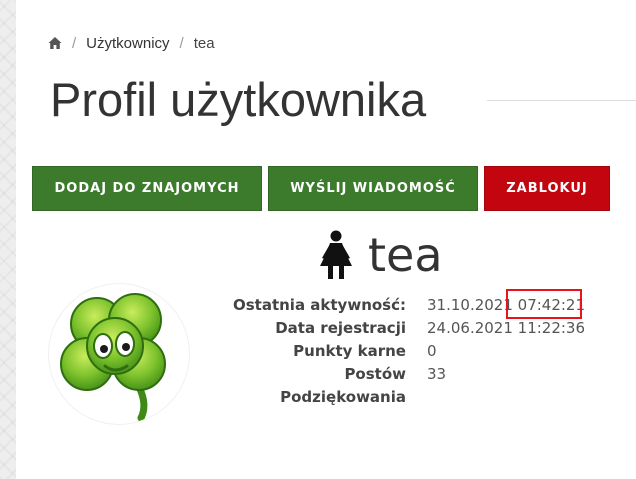 This screenshot has width=636, height=479. I want to click on send-message-button: WYŚLIJ WIADOMOŚĆ, so click(373, 188).